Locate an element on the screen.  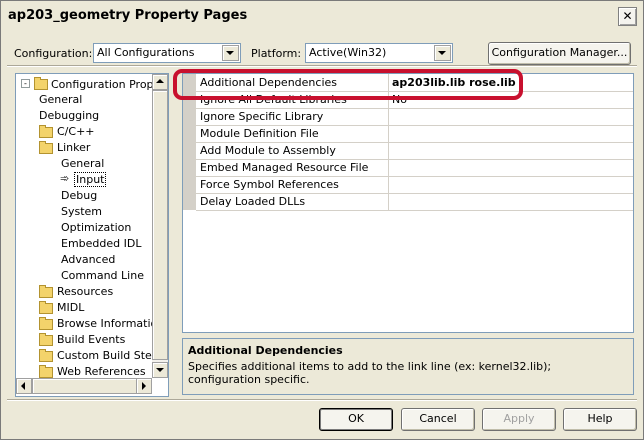
apply-button: Apply is located at coordinates (519, 419).